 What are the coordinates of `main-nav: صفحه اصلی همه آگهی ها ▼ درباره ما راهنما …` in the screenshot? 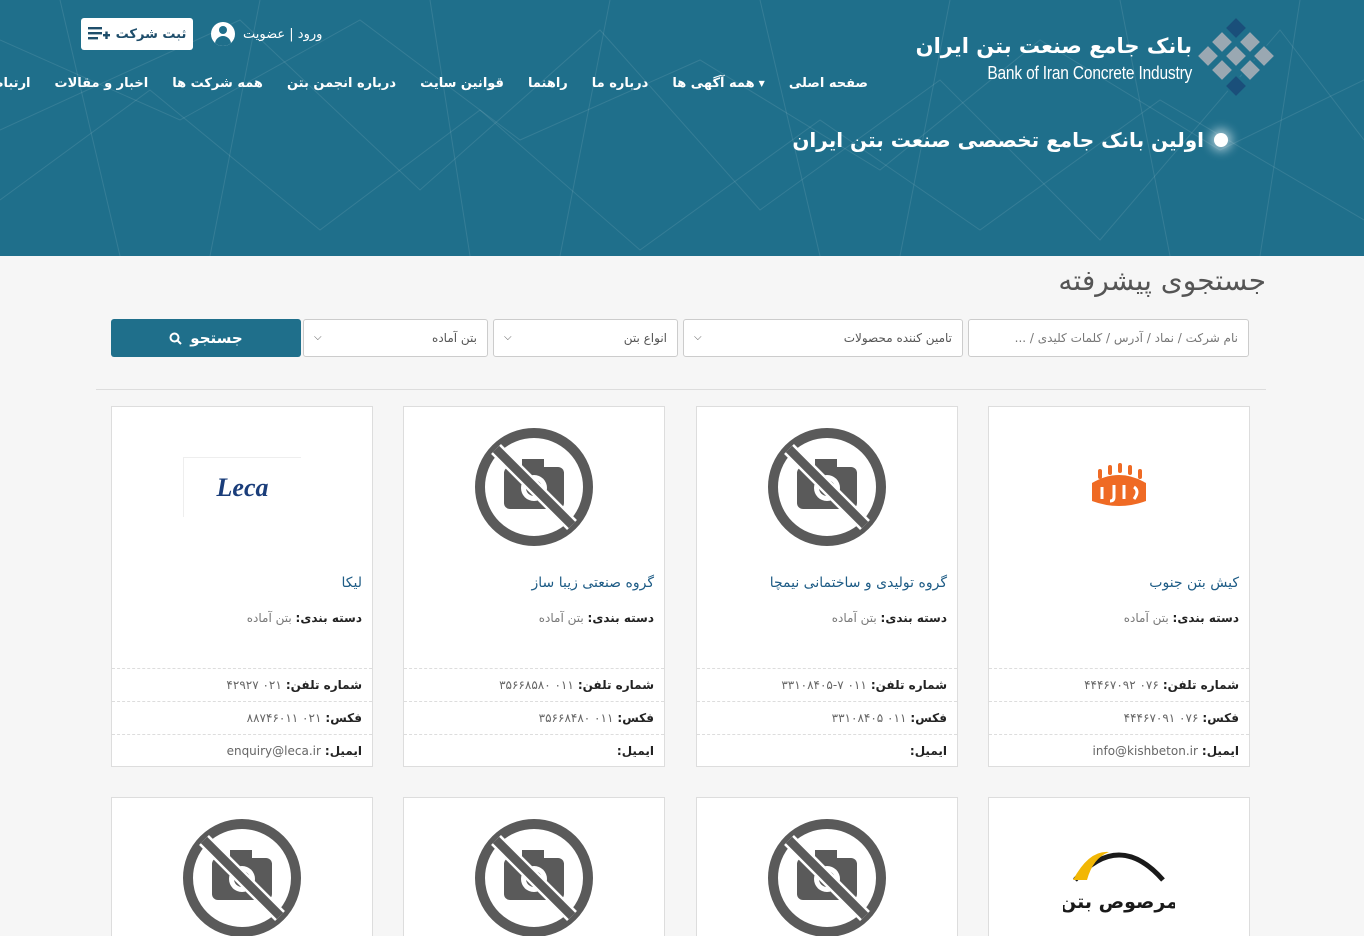 It's located at (440, 83).